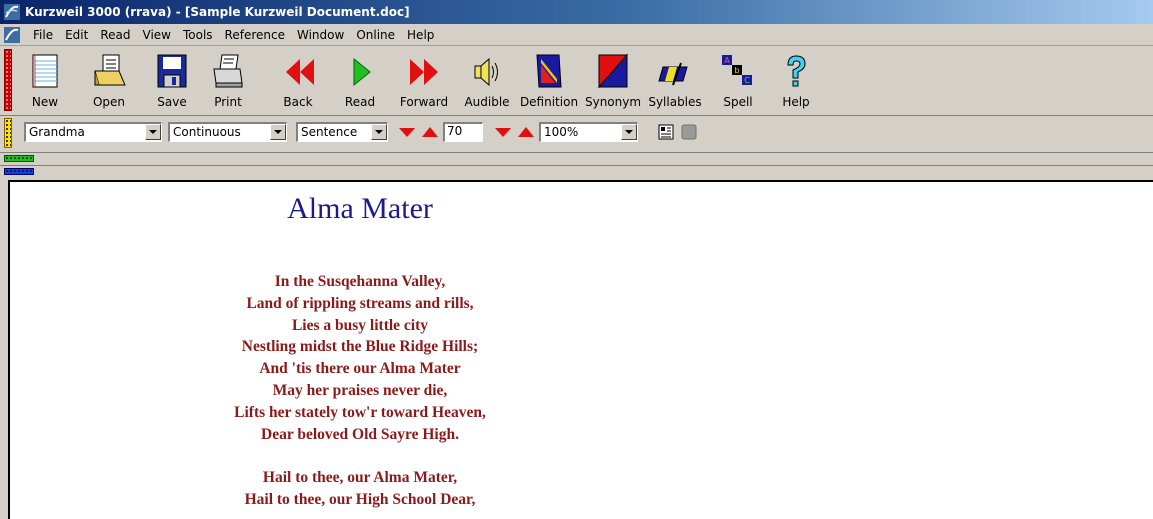 This screenshot has width=1153, height=519. What do you see at coordinates (407, 132) in the screenshot?
I see `speed-decrease-icon` at bounding box center [407, 132].